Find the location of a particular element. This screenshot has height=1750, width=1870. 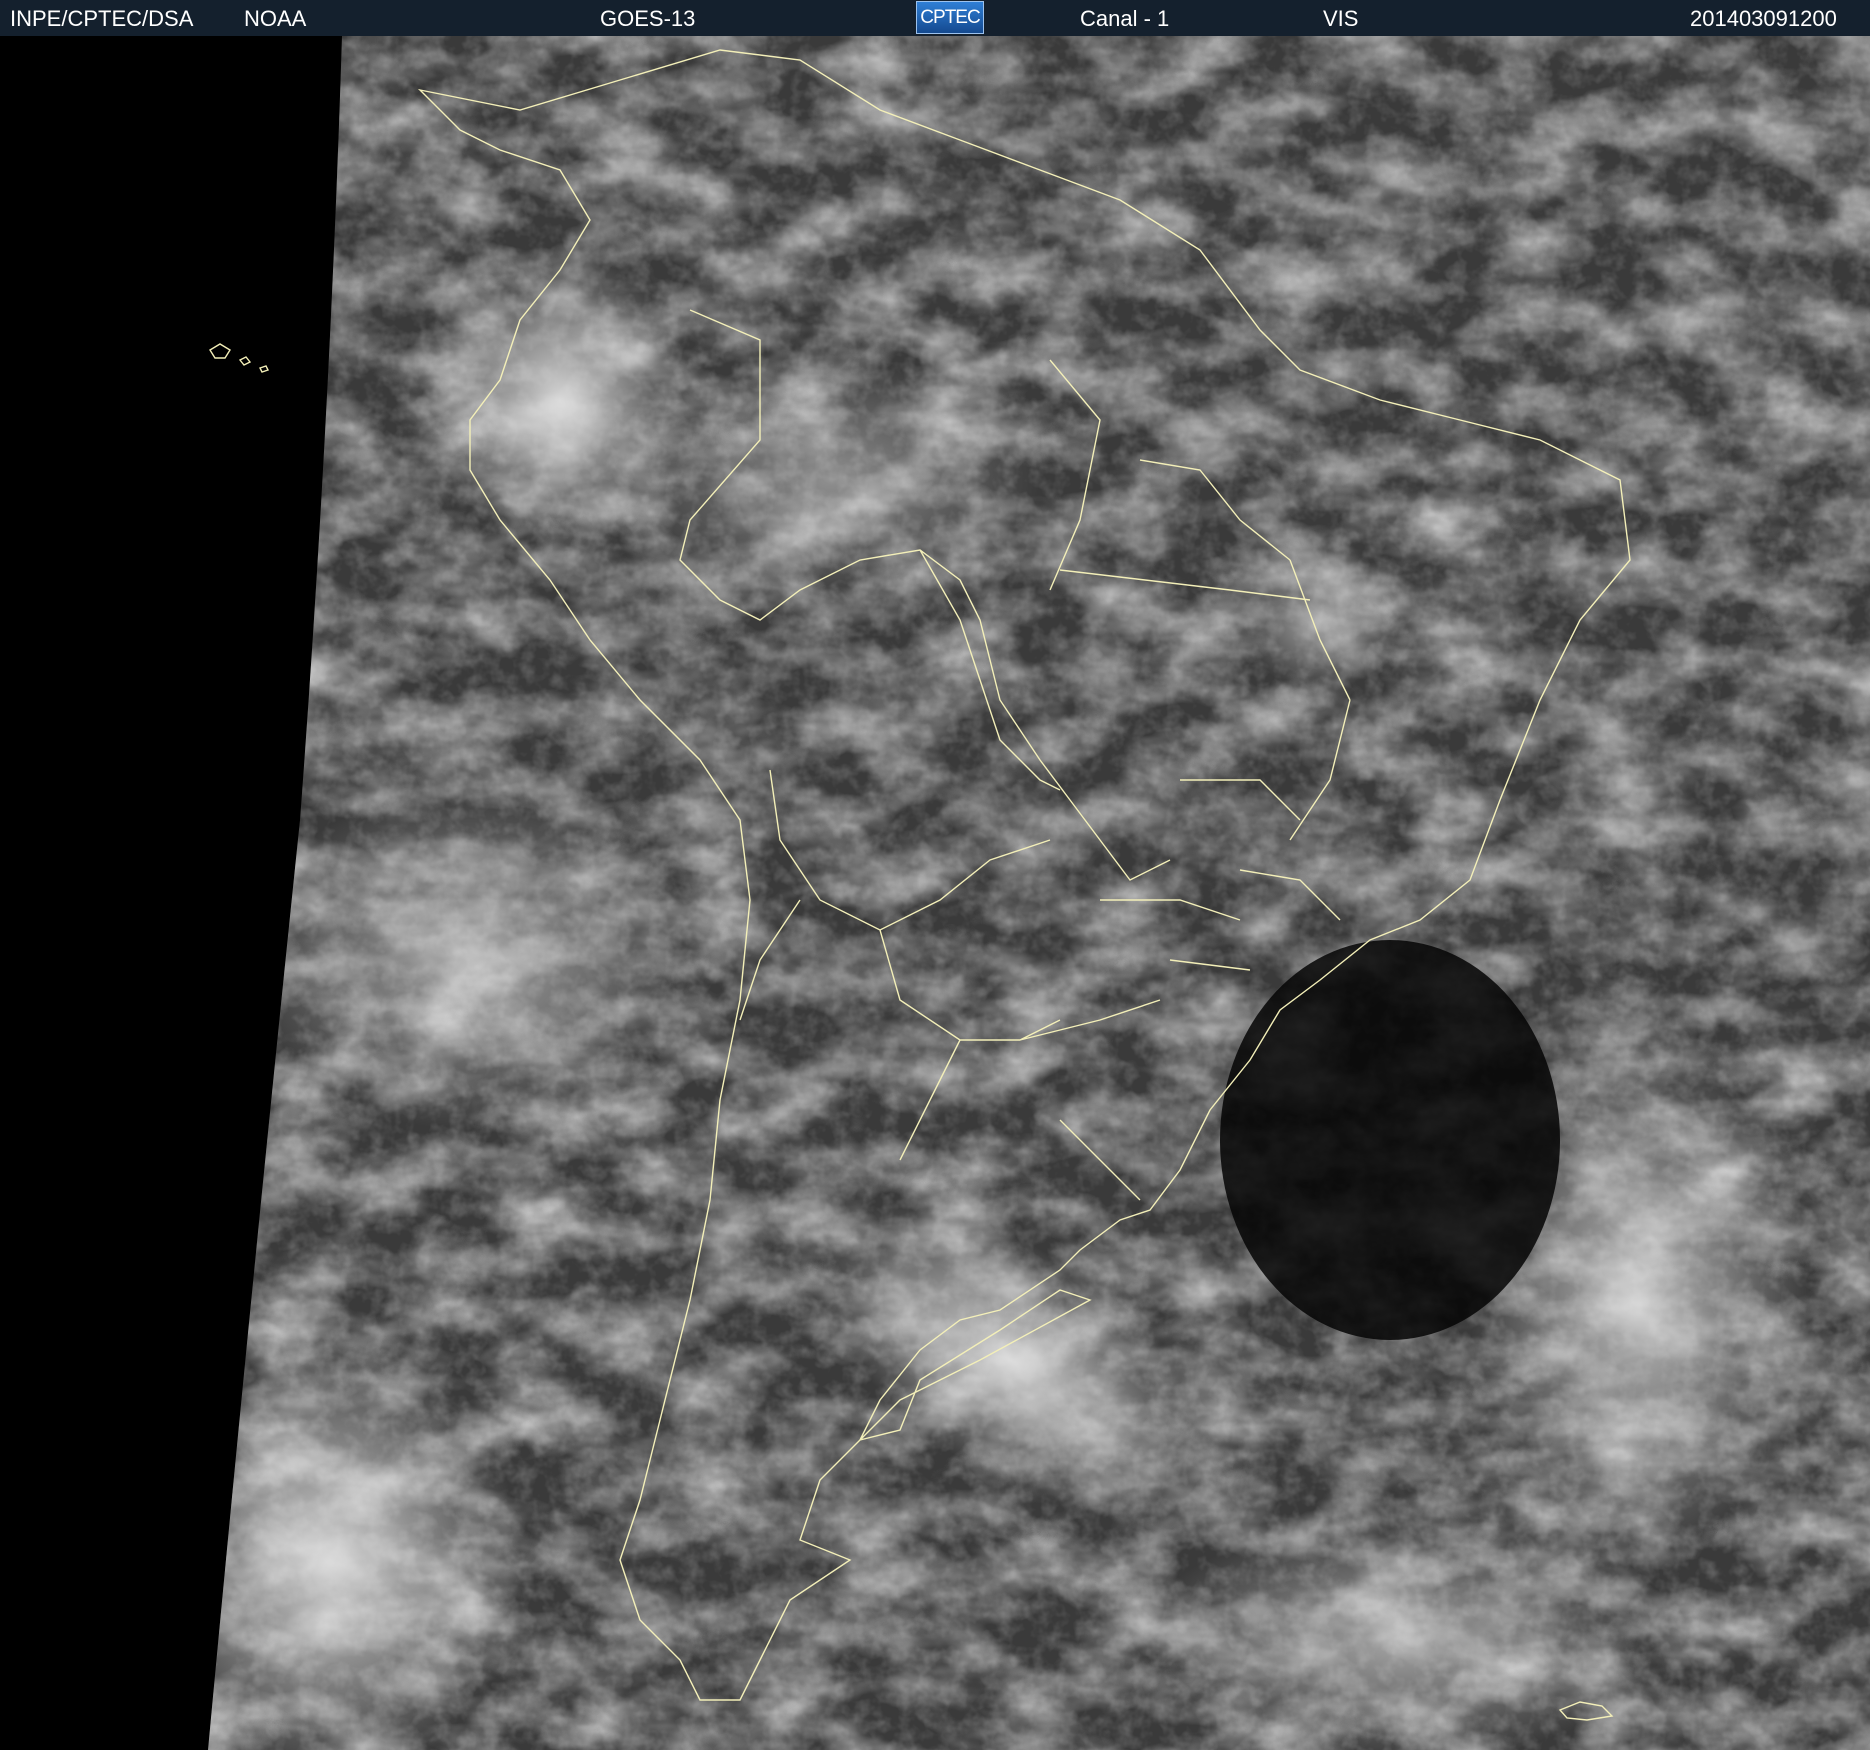

source-label: NOAA is located at coordinates (275, 18).